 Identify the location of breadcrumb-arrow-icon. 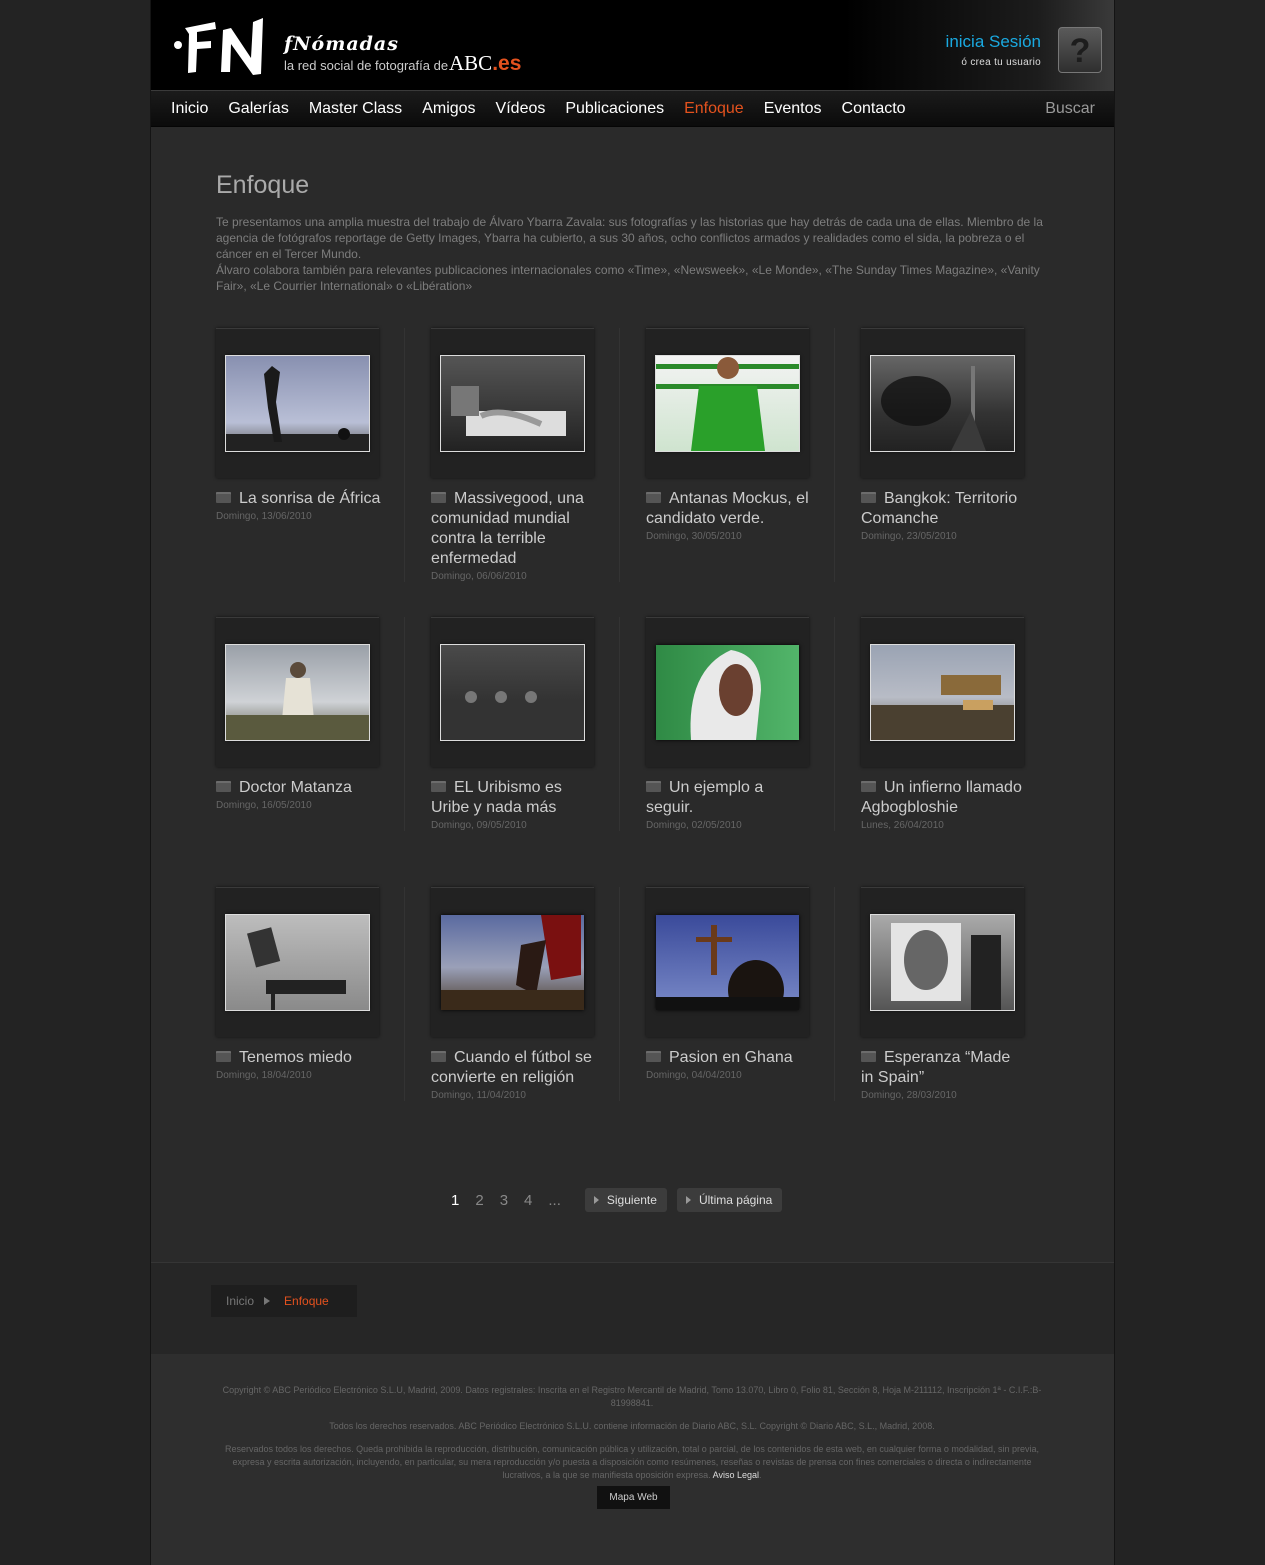
(267, 1301).